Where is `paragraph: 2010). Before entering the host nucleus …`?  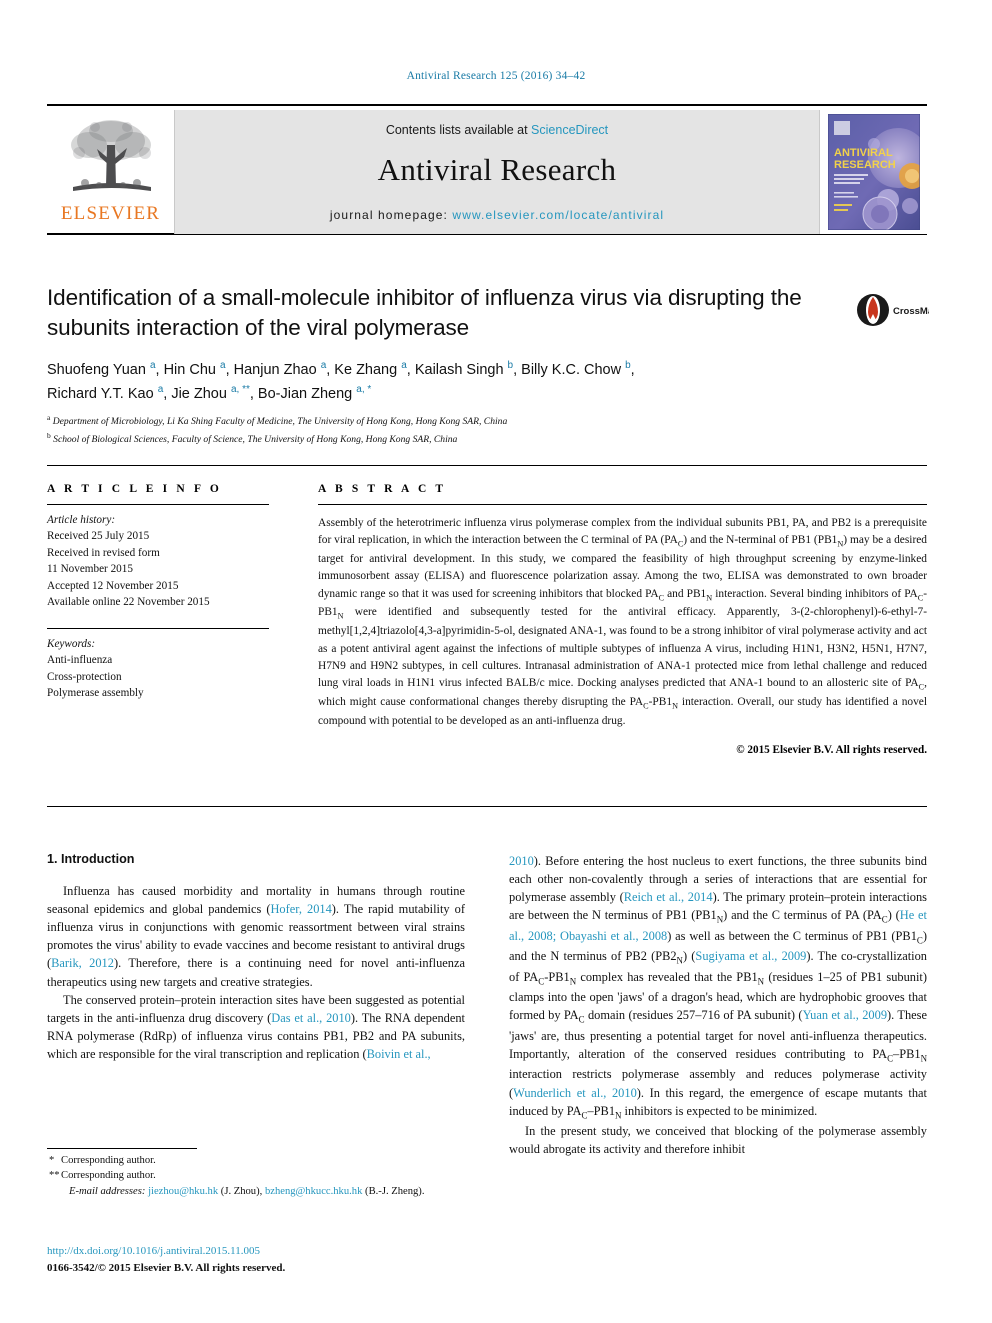
paragraph: 2010). Before entering the host nucleus … is located at coordinates (718, 987).